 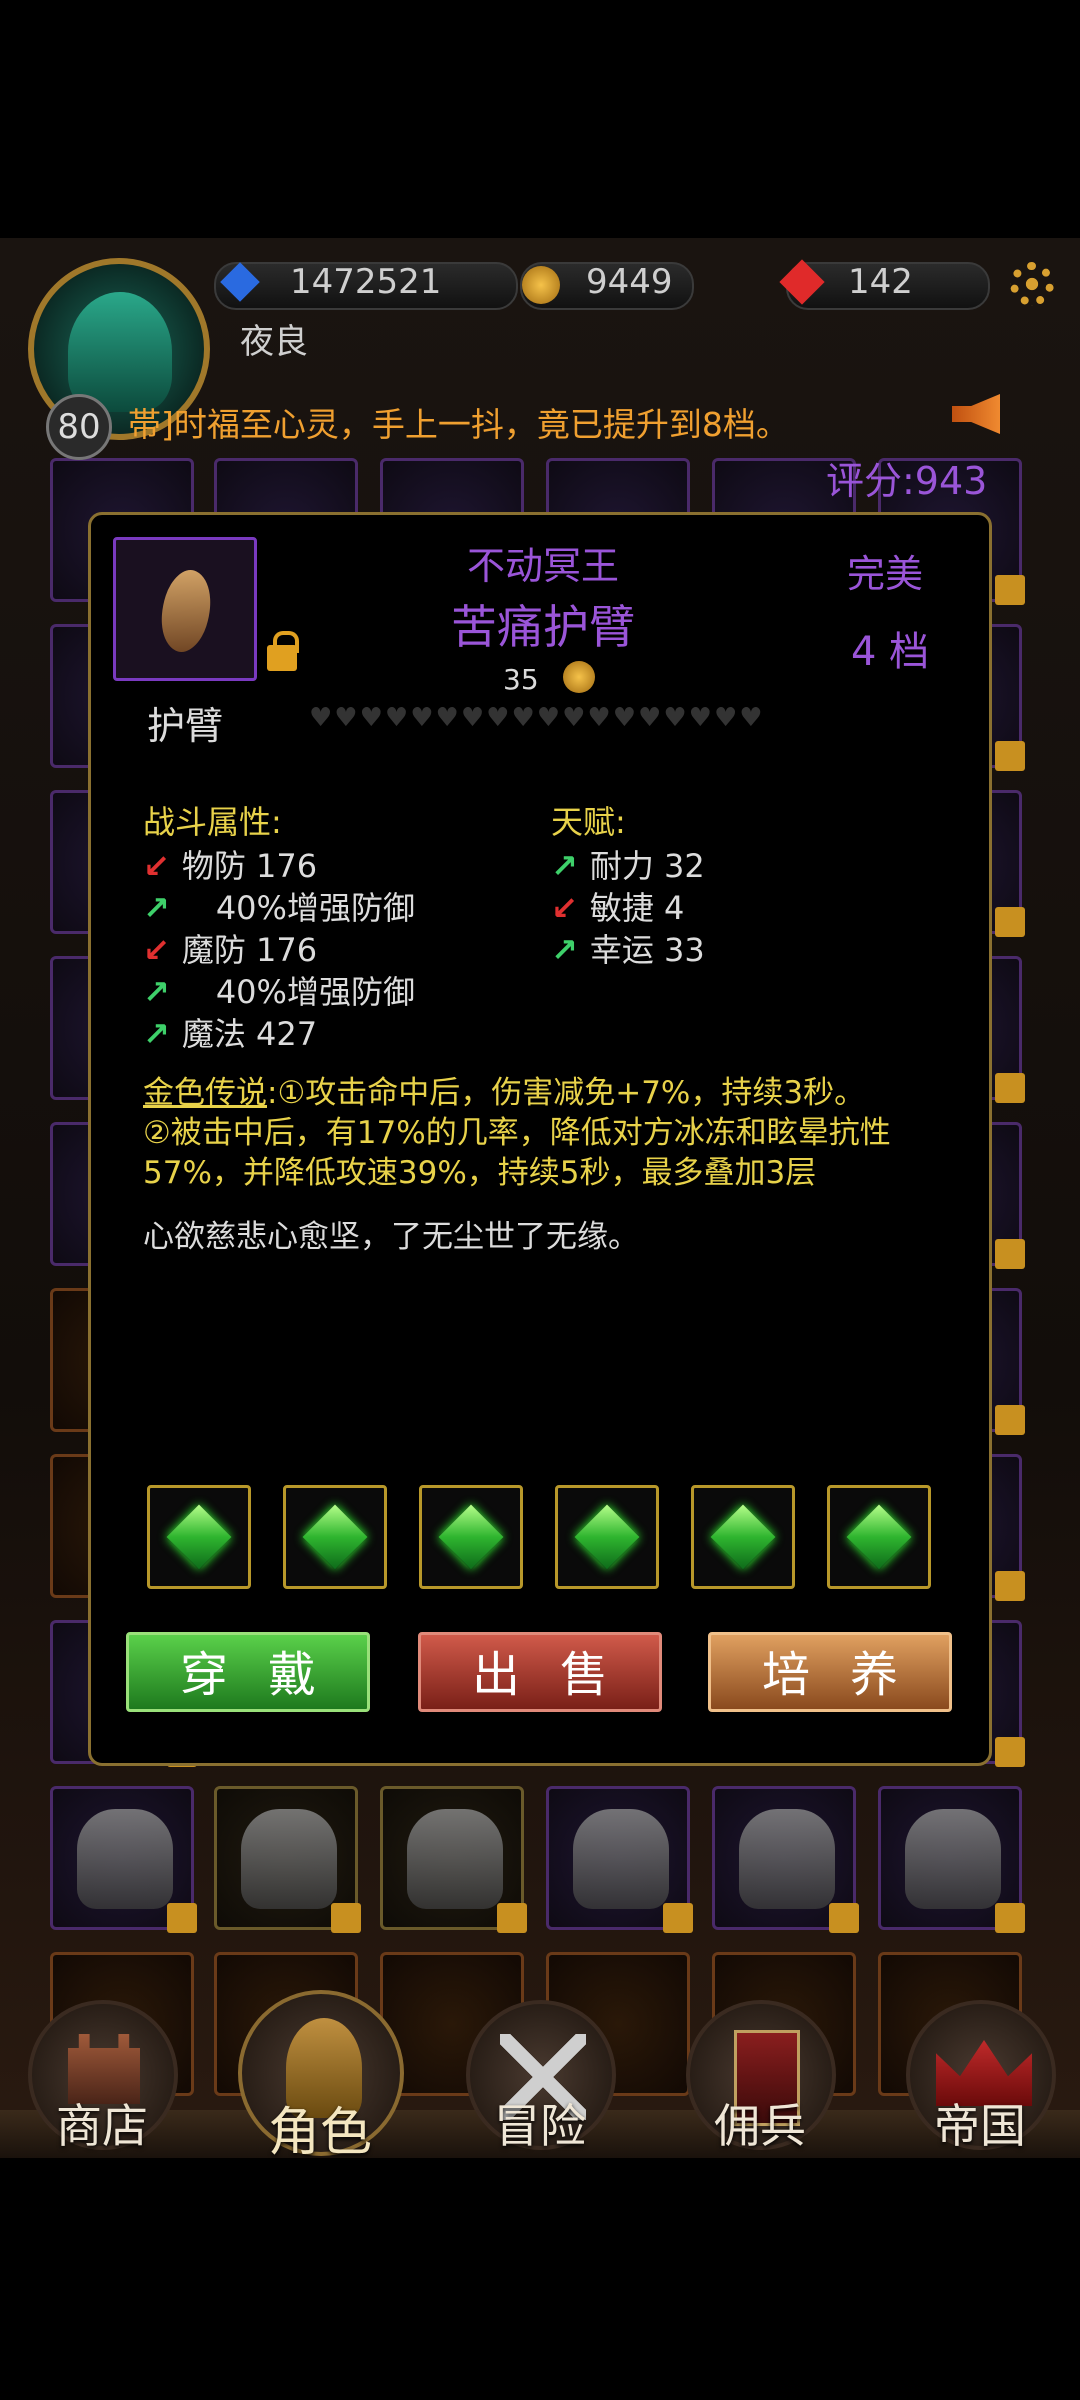 I want to click on nav-label-character: 角色, so click(x=319, y=2133).